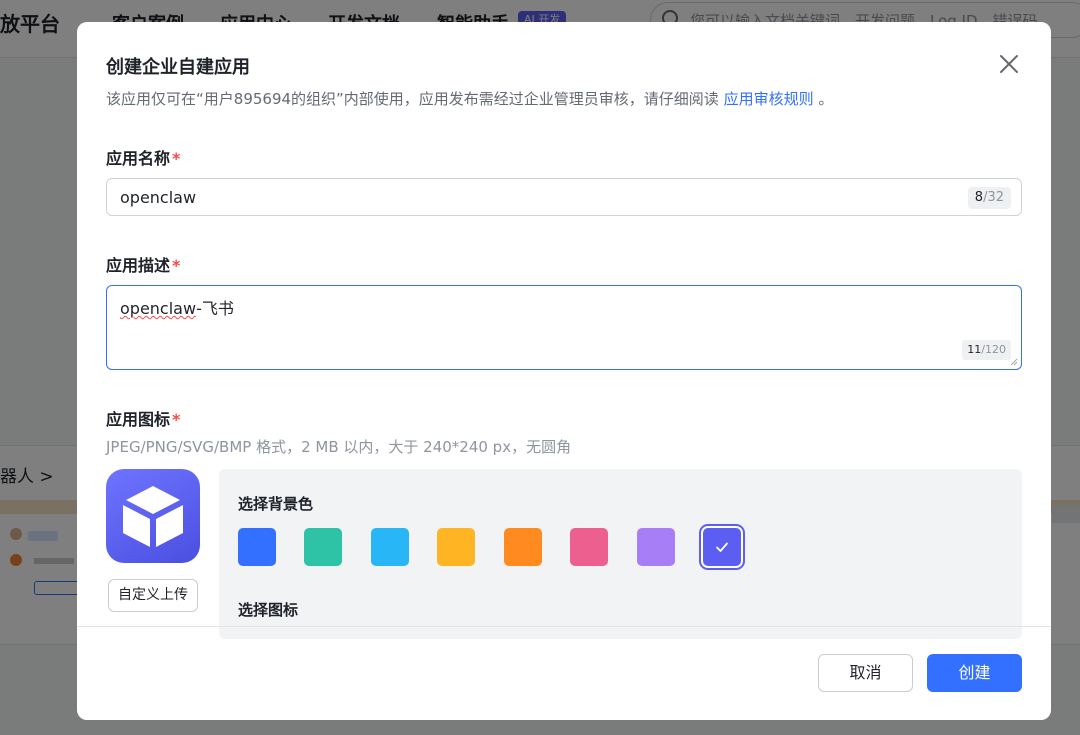 Image resolution: width=1080 pixels, height=735 pixels. I want to click on app-icon-preview, so click(153, 516).